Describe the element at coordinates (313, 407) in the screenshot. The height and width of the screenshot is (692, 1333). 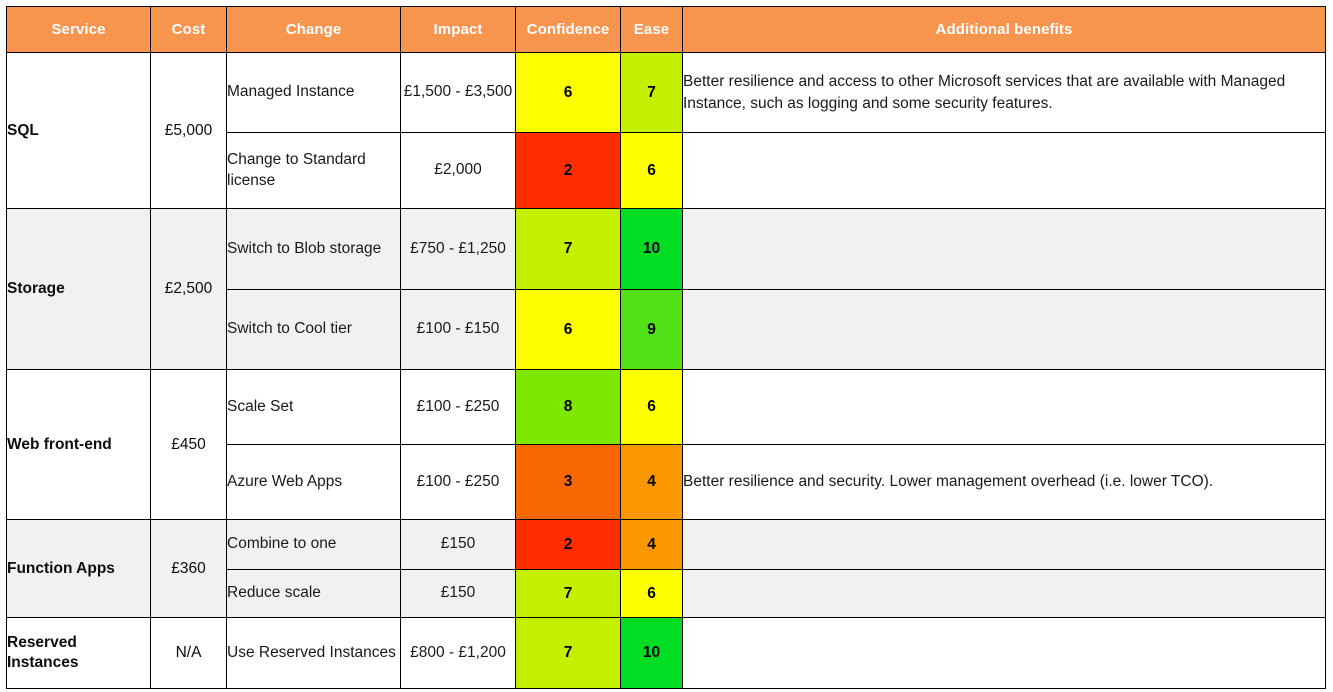
I see `cell-change: Scale Set` at that location.